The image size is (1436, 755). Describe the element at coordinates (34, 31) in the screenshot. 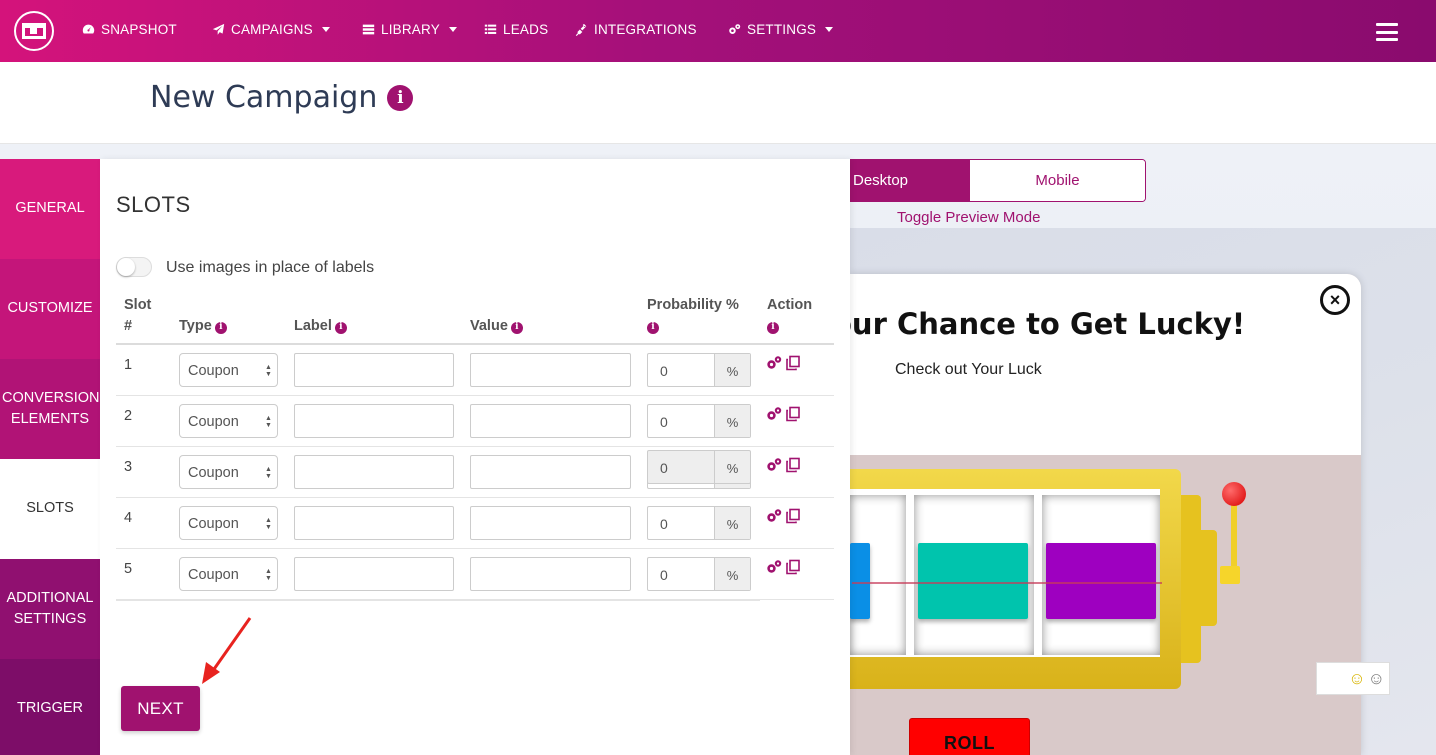

I see `app-logo` at that location.